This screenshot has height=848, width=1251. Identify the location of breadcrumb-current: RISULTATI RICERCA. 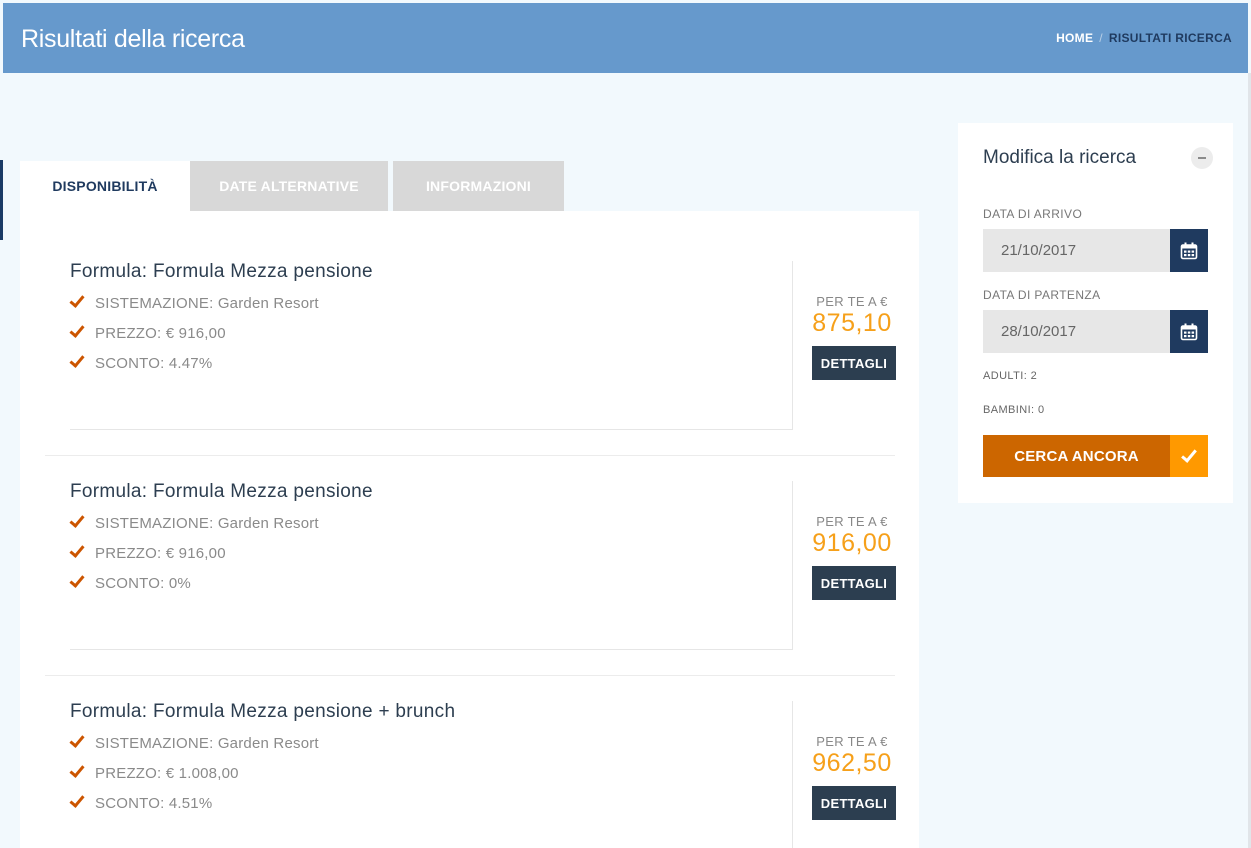
(1170, 38).